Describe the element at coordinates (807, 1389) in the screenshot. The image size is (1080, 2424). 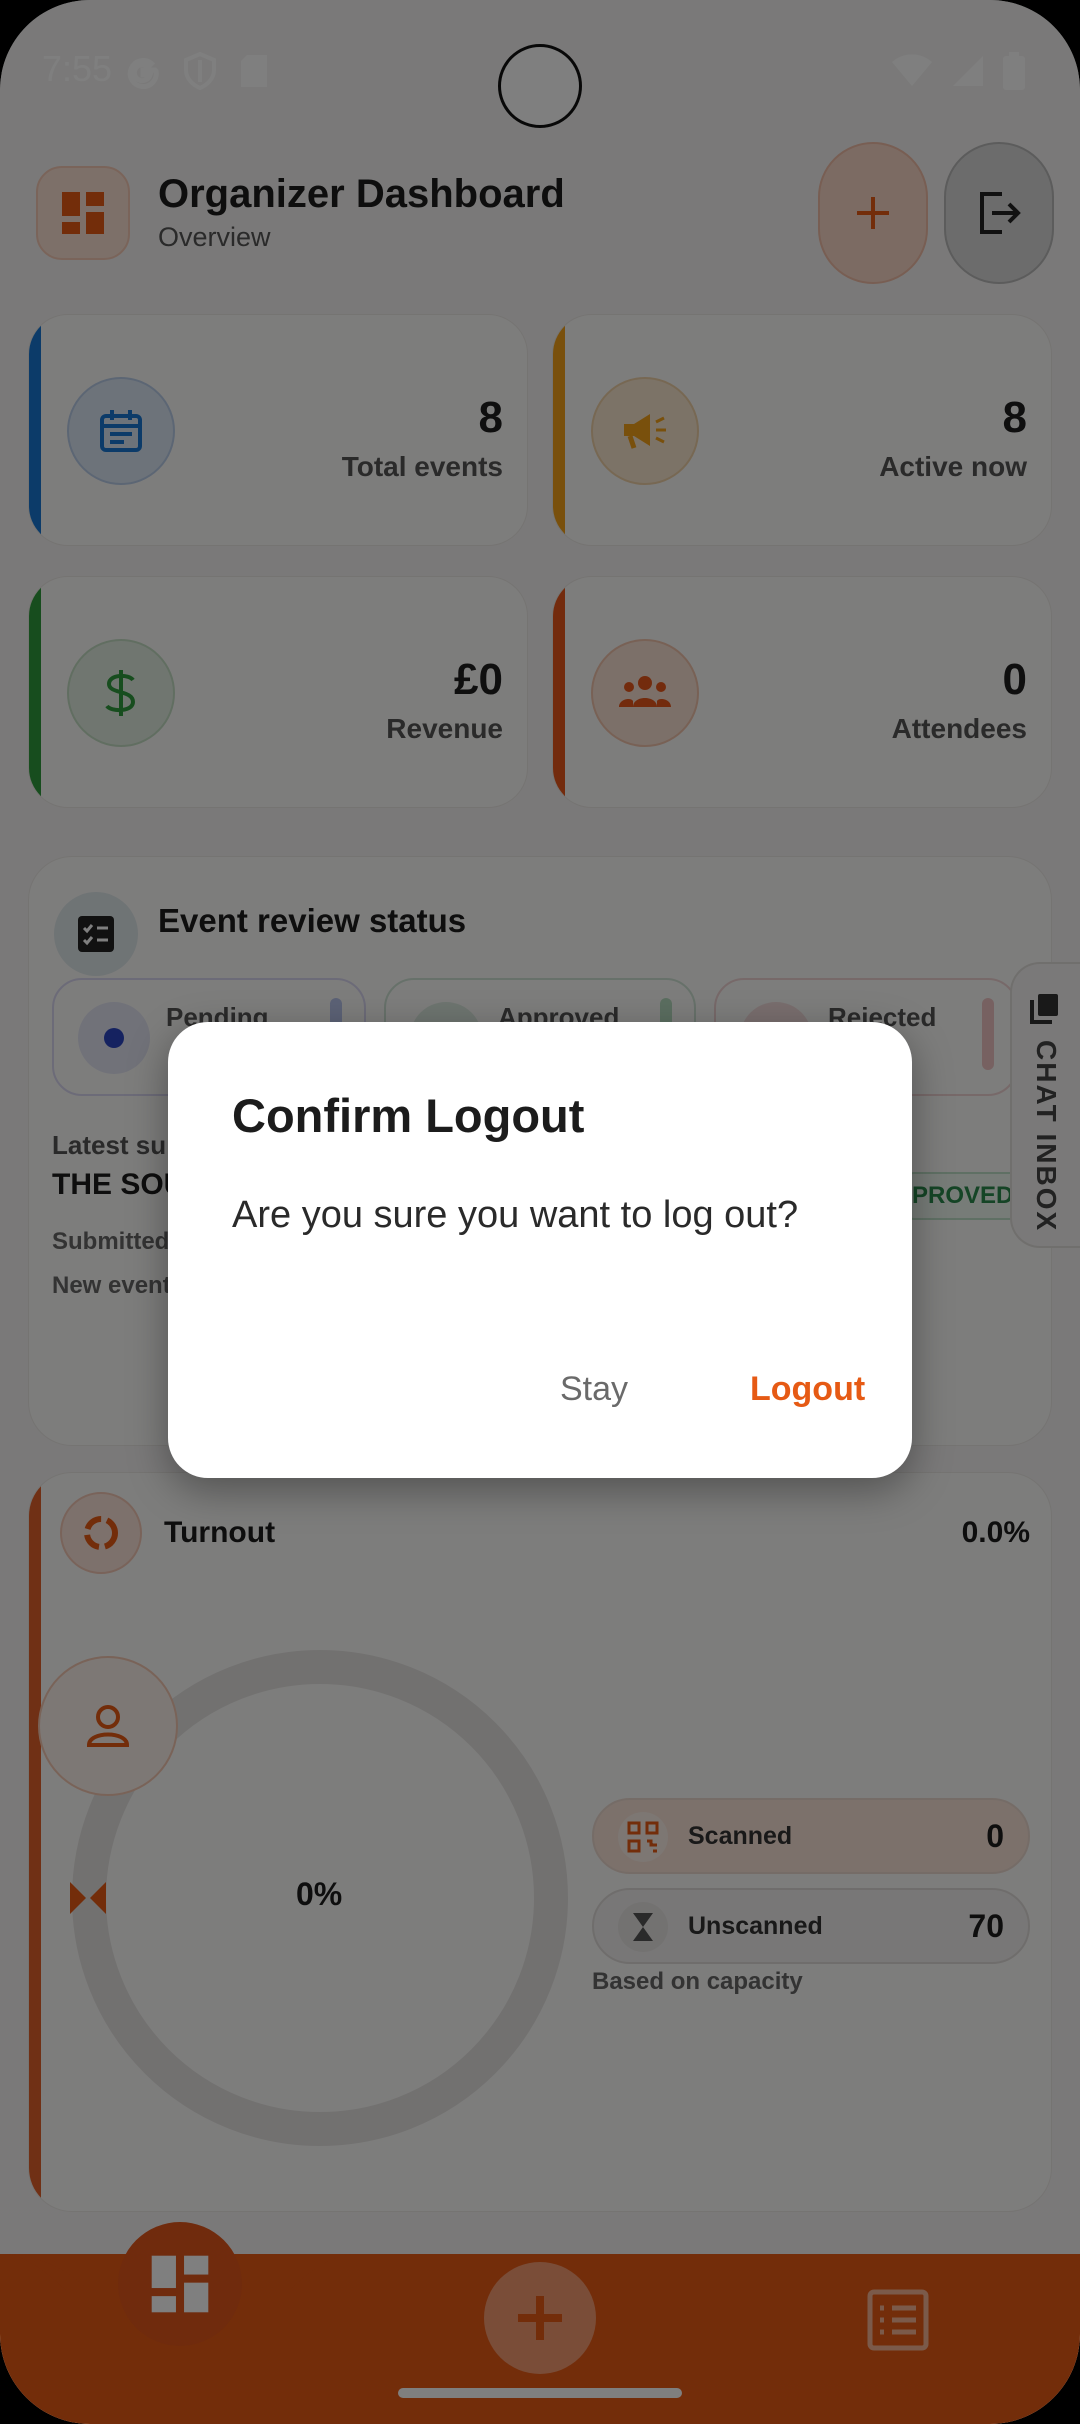
I see `confirm-logout-button: Logout` at that location.